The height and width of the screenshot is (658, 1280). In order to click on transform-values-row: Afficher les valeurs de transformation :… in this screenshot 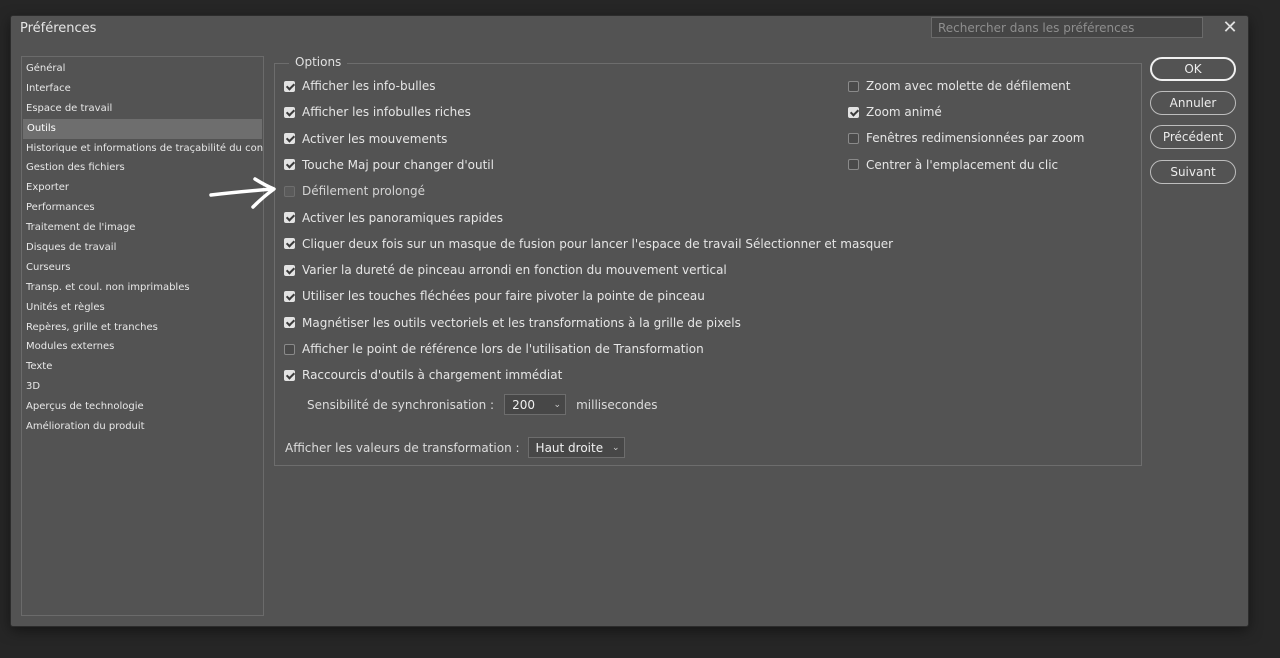, I will do `click(455, 447)`.